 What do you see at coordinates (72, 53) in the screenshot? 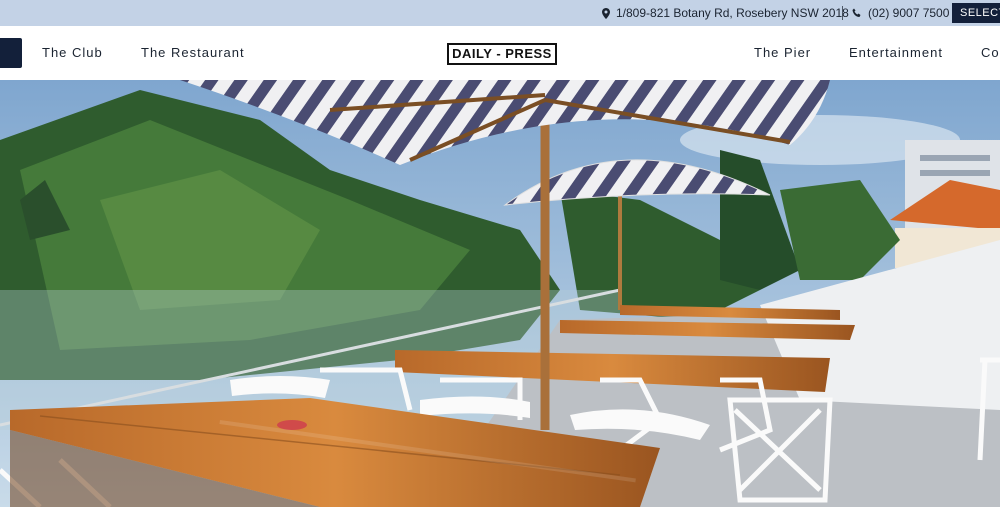
I see `nav-link-the-club: The Club` at bounding box center [72, 53].